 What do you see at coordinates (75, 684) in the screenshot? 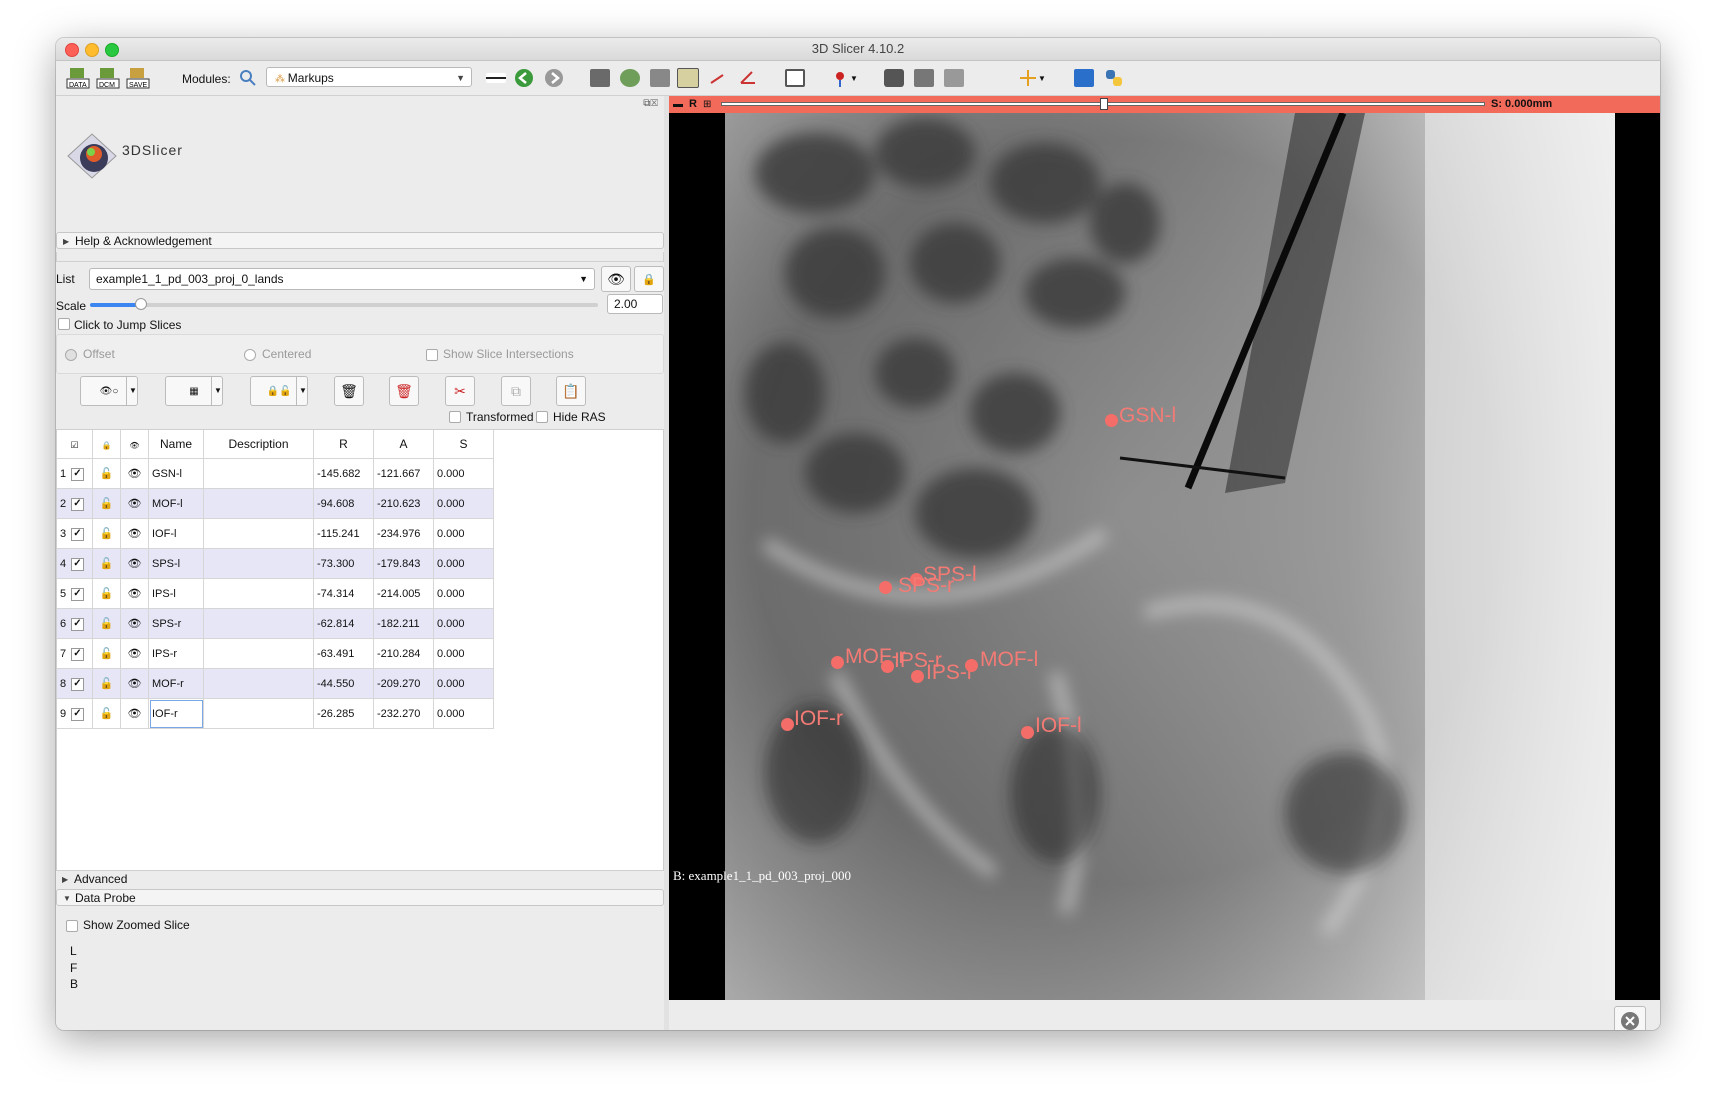
I see `row-select-cell: 8 ✓` at bounding box center [75, 684].